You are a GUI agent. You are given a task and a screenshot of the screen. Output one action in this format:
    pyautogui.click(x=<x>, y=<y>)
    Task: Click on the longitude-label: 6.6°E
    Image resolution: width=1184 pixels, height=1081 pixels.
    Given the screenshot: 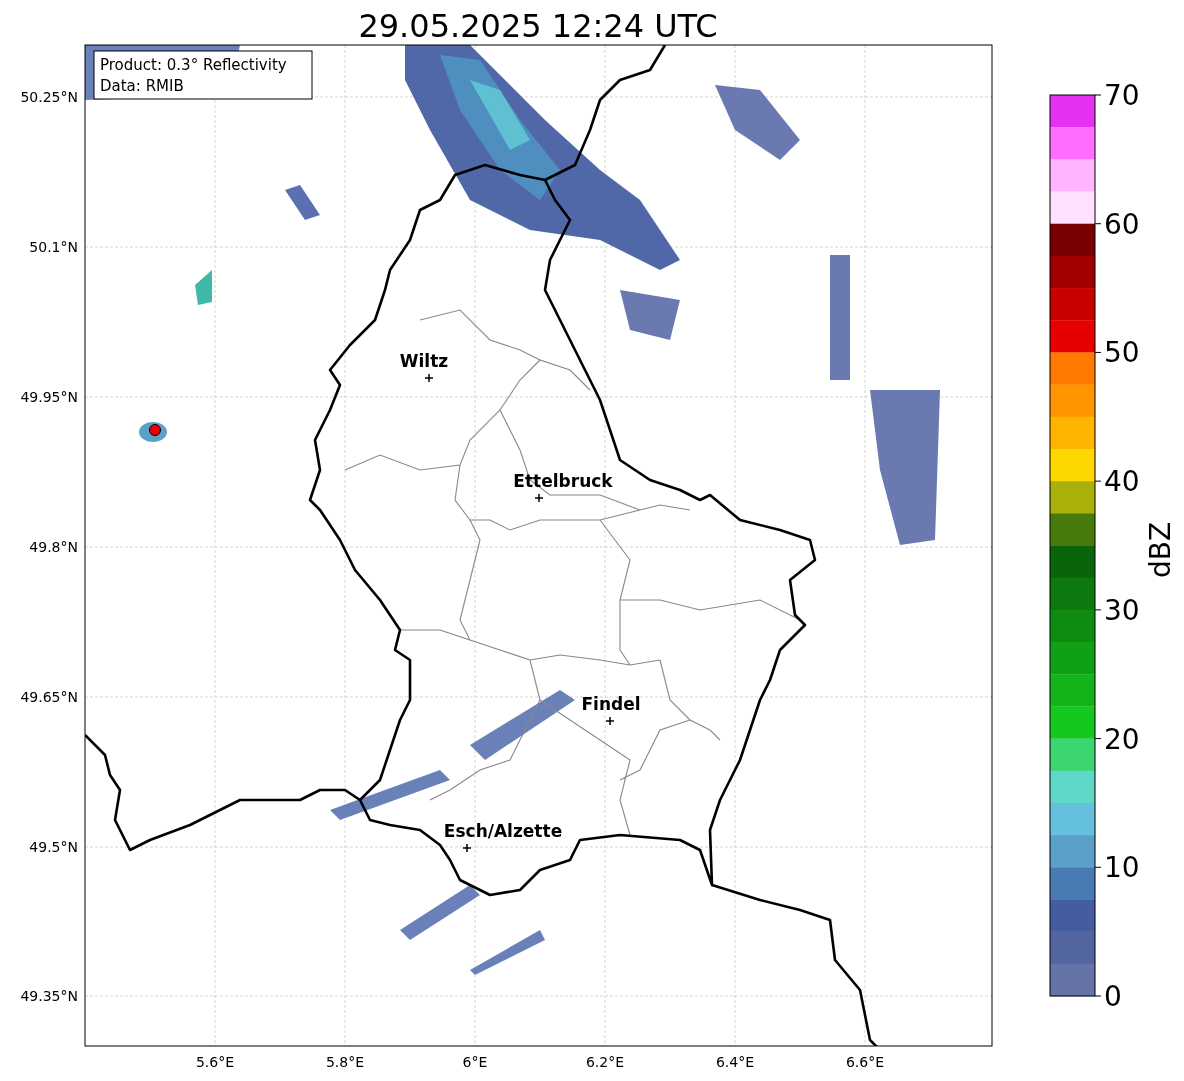 What is the action you would take?
    pyautogui.click(x=865, y=1062)
    